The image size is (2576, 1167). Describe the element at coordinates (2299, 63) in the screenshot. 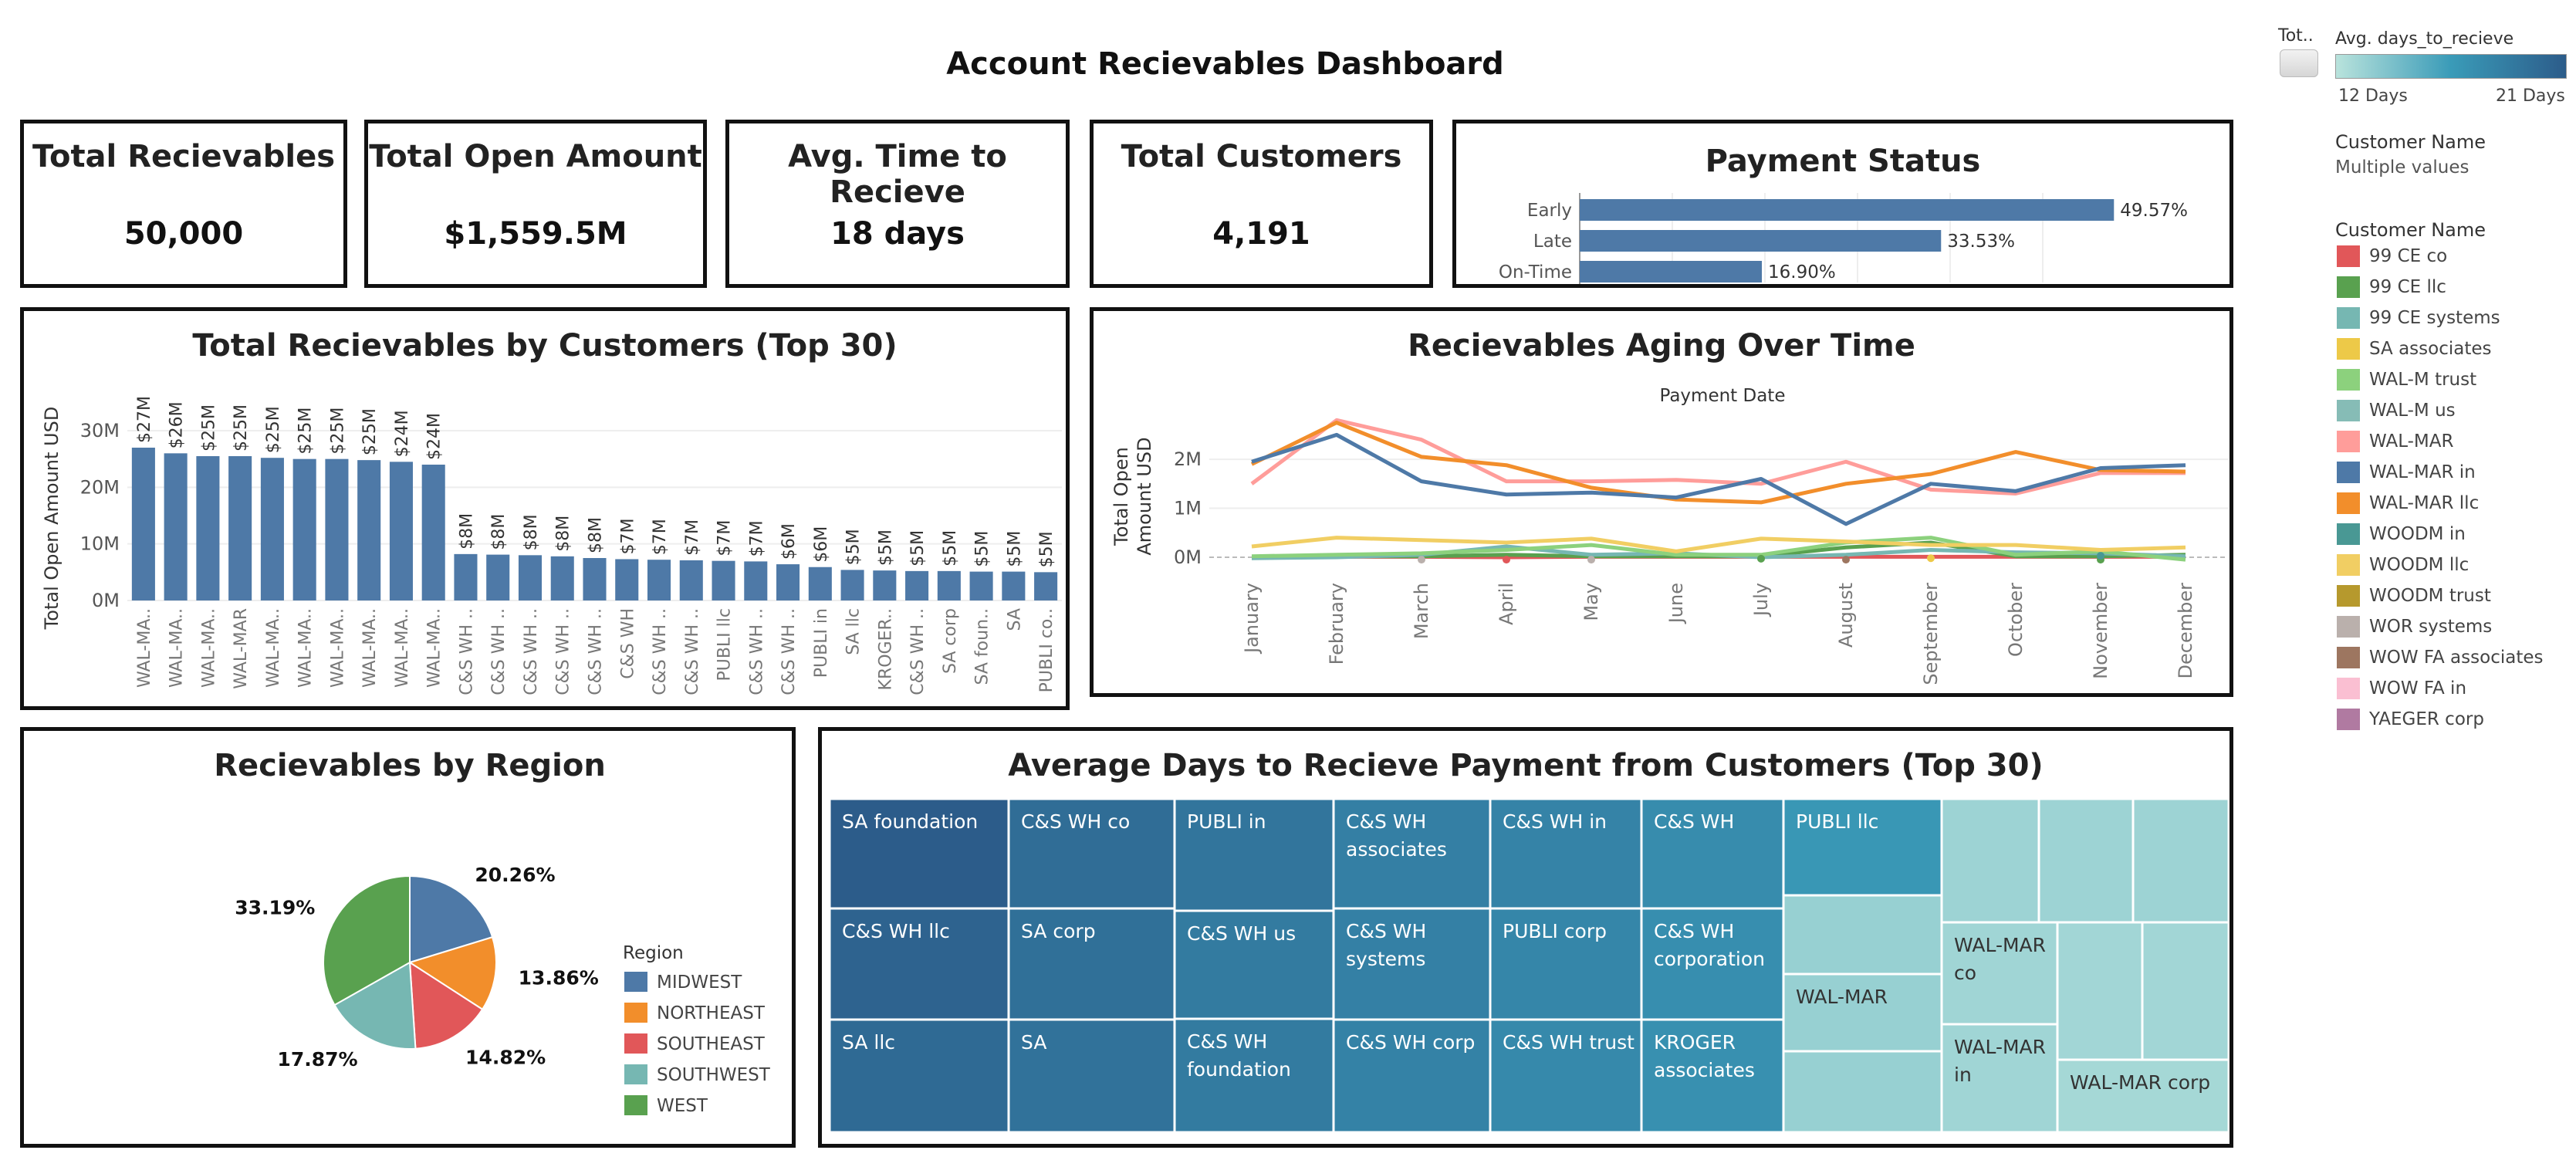

I see `tot-toggle` at that location.